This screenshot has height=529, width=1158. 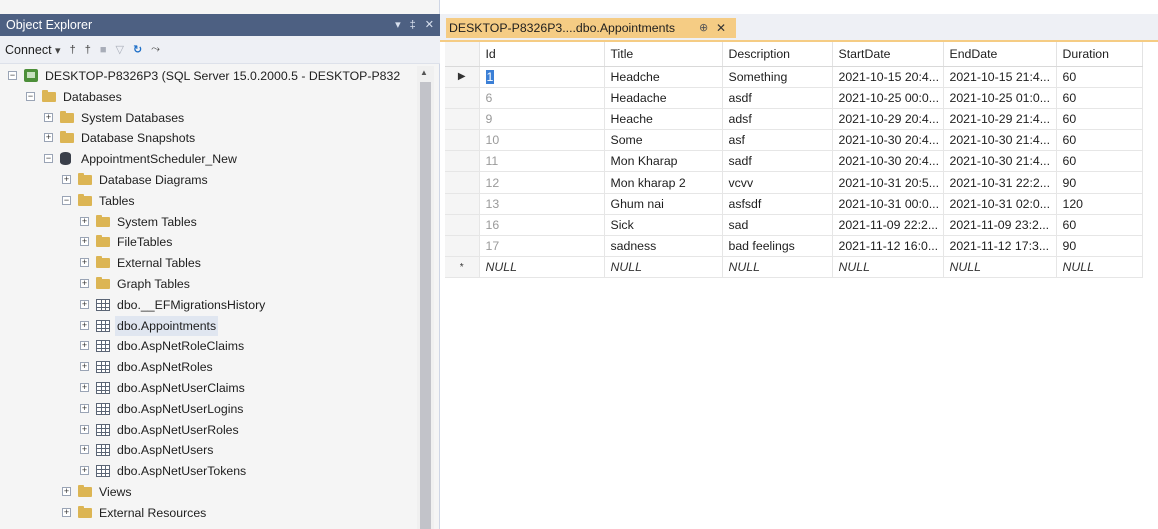 I want to click on tree-node: + Views, so click(x=214, y=492).